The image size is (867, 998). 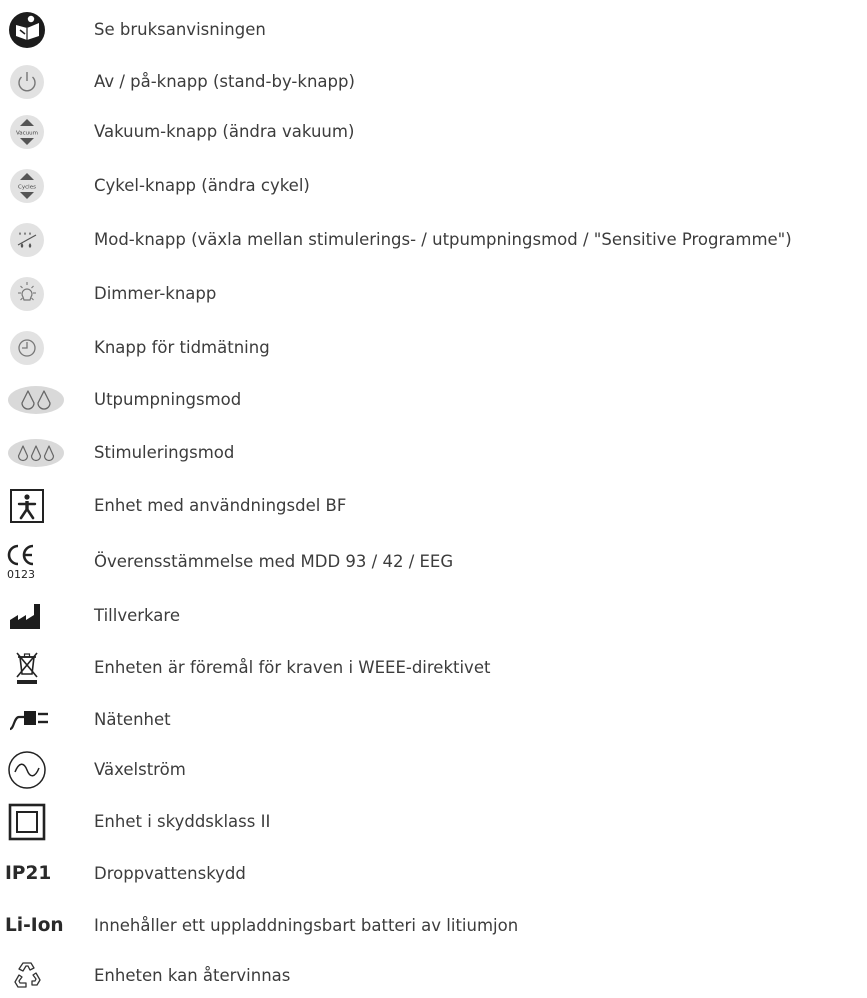 What do you see at coordinates (433, 186) in the screenshot?
I see `symbol-row: Cycles Cykel-knapp (ändra cykel)` at bounding box center [433, 186].